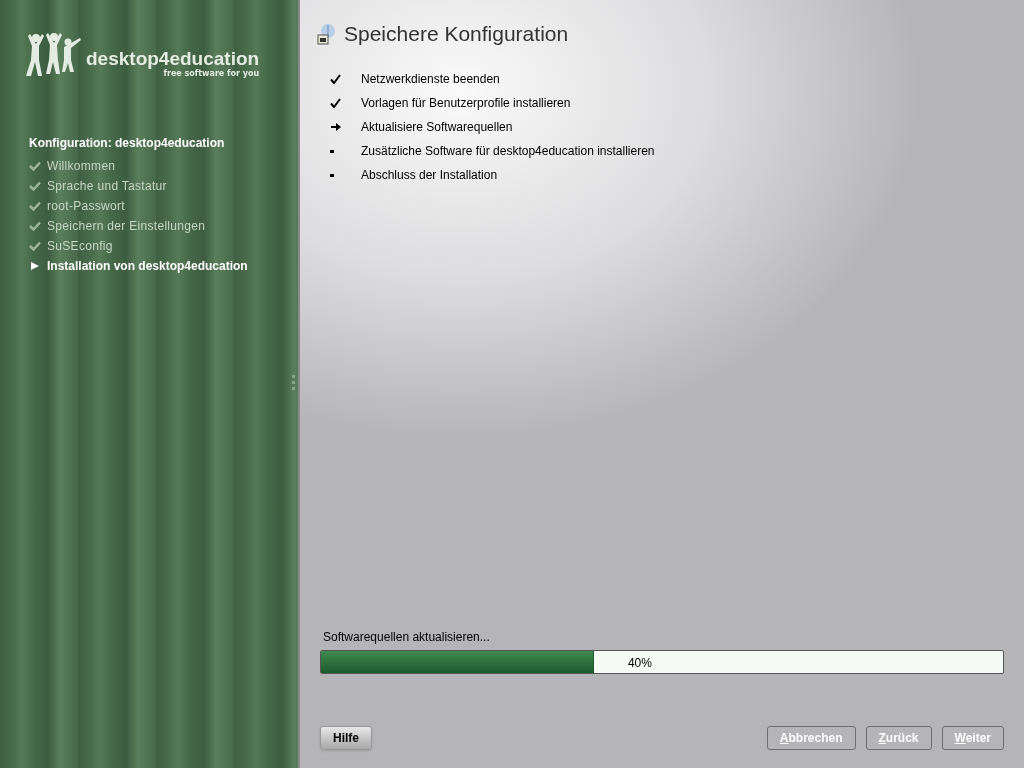 This screenshot has width=1024, height=768. Describe the element at coordinates (430, 79) in the screenshot. I see `step-label: Netzwerkdienste beenden` at that location.